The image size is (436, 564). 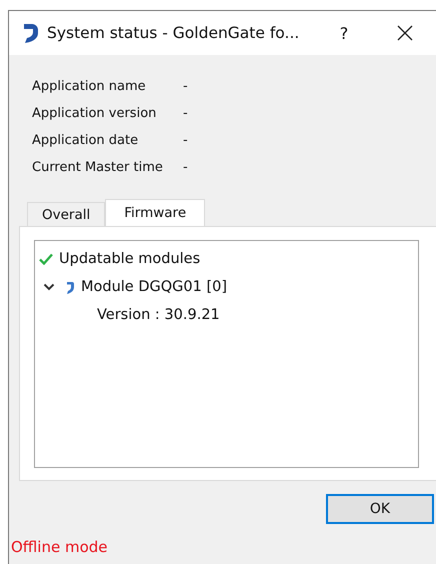 What do you see at coordinates (344, 33) in the screenshot?
I see `help-button: ?` at bounding box center [344, 33].